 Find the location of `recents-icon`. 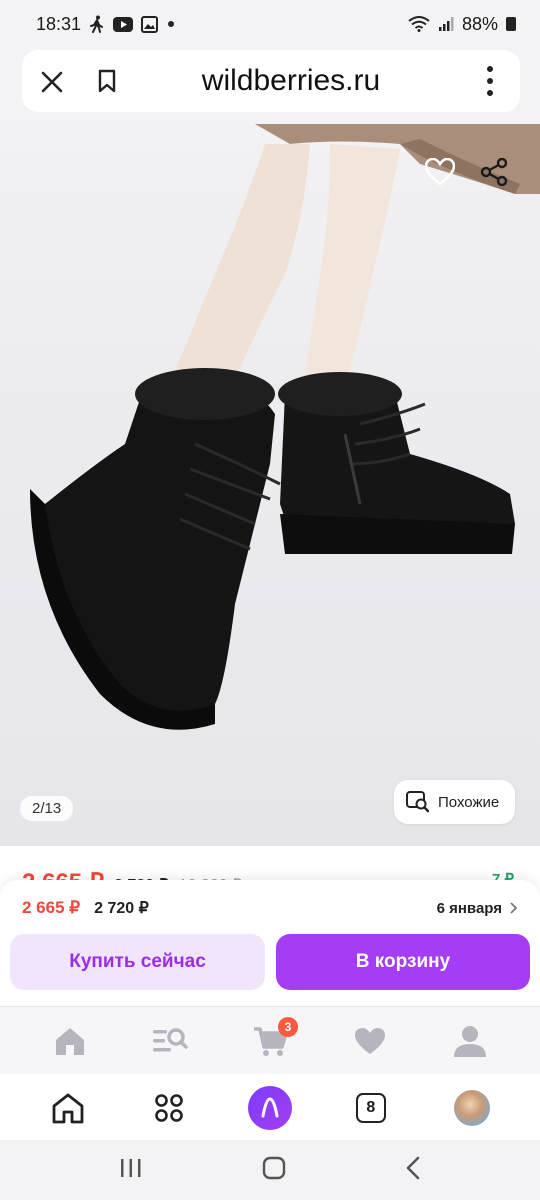

recents-icon is located at coordinates (131, 1170).